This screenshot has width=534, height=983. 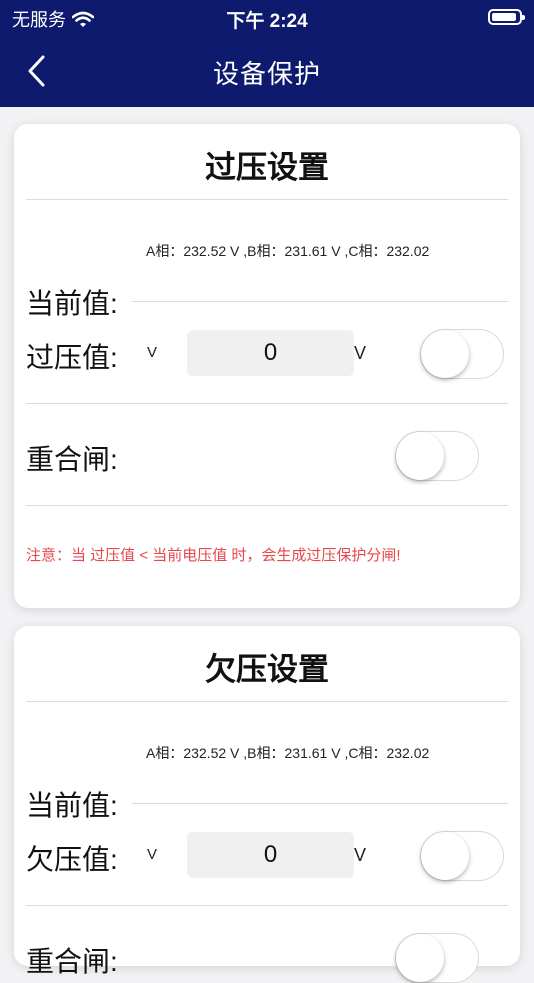 I want to click on page-title: 设备保护, so click(x=266, y=74).